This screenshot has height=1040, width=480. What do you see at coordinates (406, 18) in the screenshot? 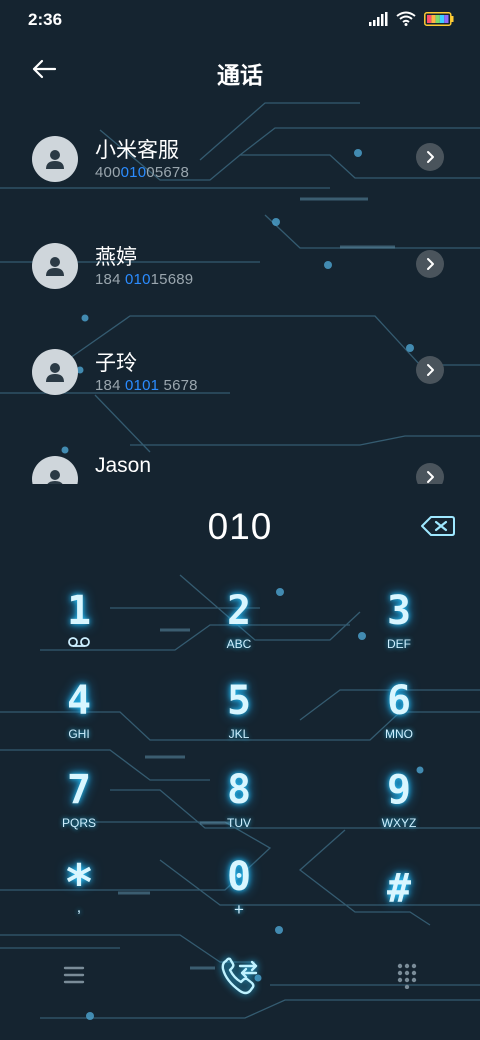
I see `wifi-icon` at bounding box center [406, 18].